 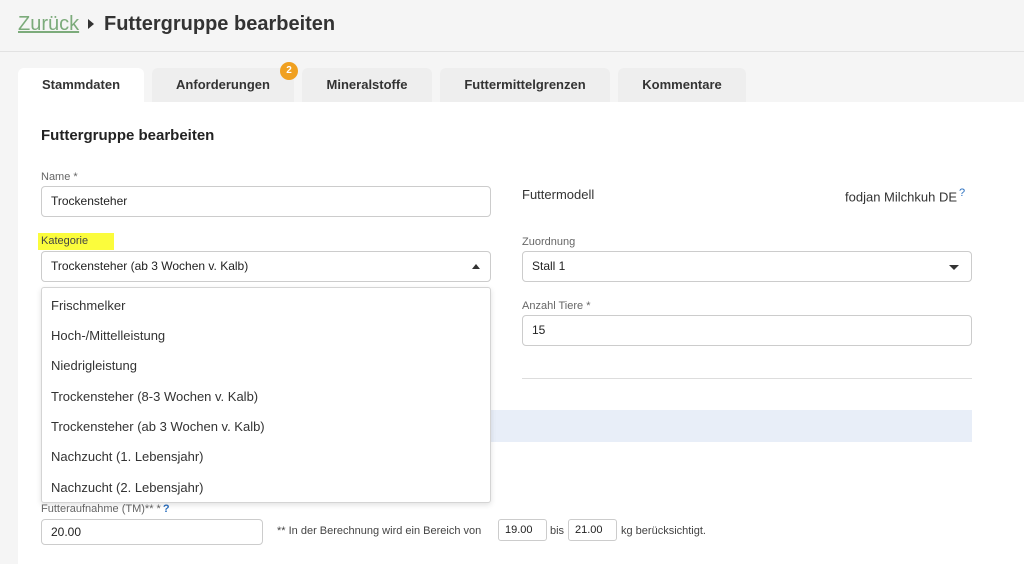 I want to click on divider, so click(x=747, y=378).